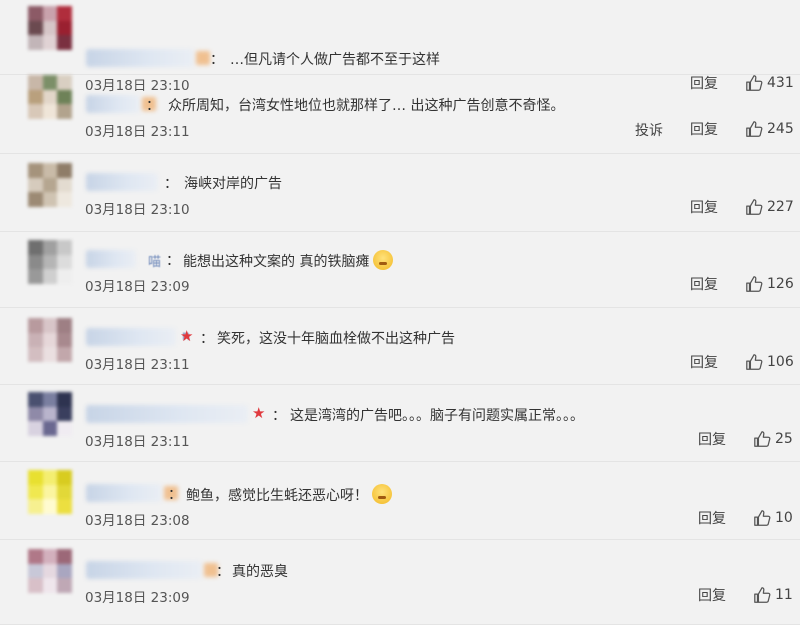 Image resolution: width=800 pixels, height=625 pixels. I want to click on like-button: 227, so click(769, 207).